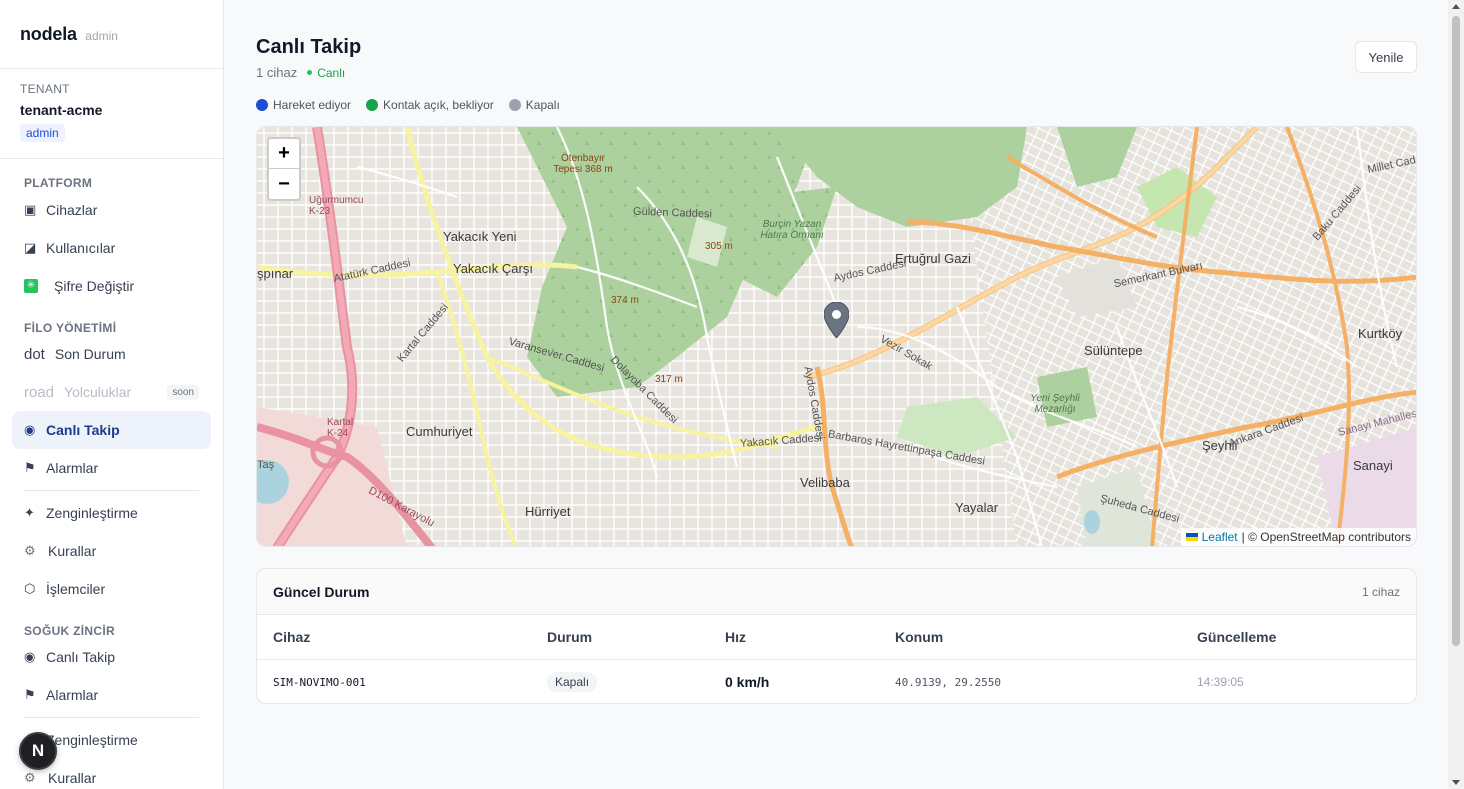 This screenshot has width=1464, height=789. Describe the element at coordinates (933, 258) in the screenshot. I see `map-label: Ertuğrul Gazi` at that location.